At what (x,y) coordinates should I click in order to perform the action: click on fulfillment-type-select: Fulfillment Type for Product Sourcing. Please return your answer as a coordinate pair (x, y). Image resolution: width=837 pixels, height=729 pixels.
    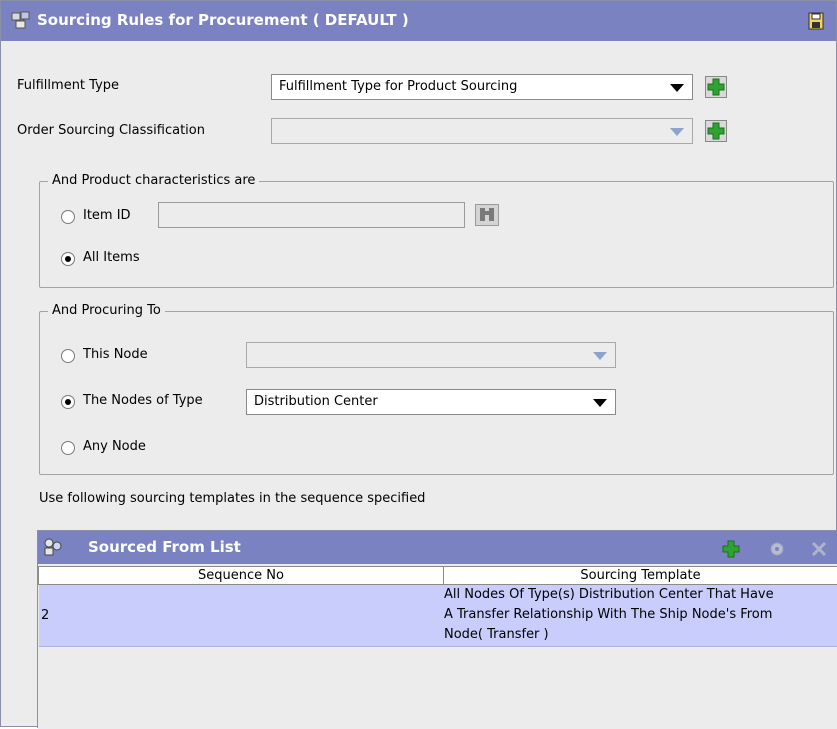
    Looking at the image, I should click on (482, 87).